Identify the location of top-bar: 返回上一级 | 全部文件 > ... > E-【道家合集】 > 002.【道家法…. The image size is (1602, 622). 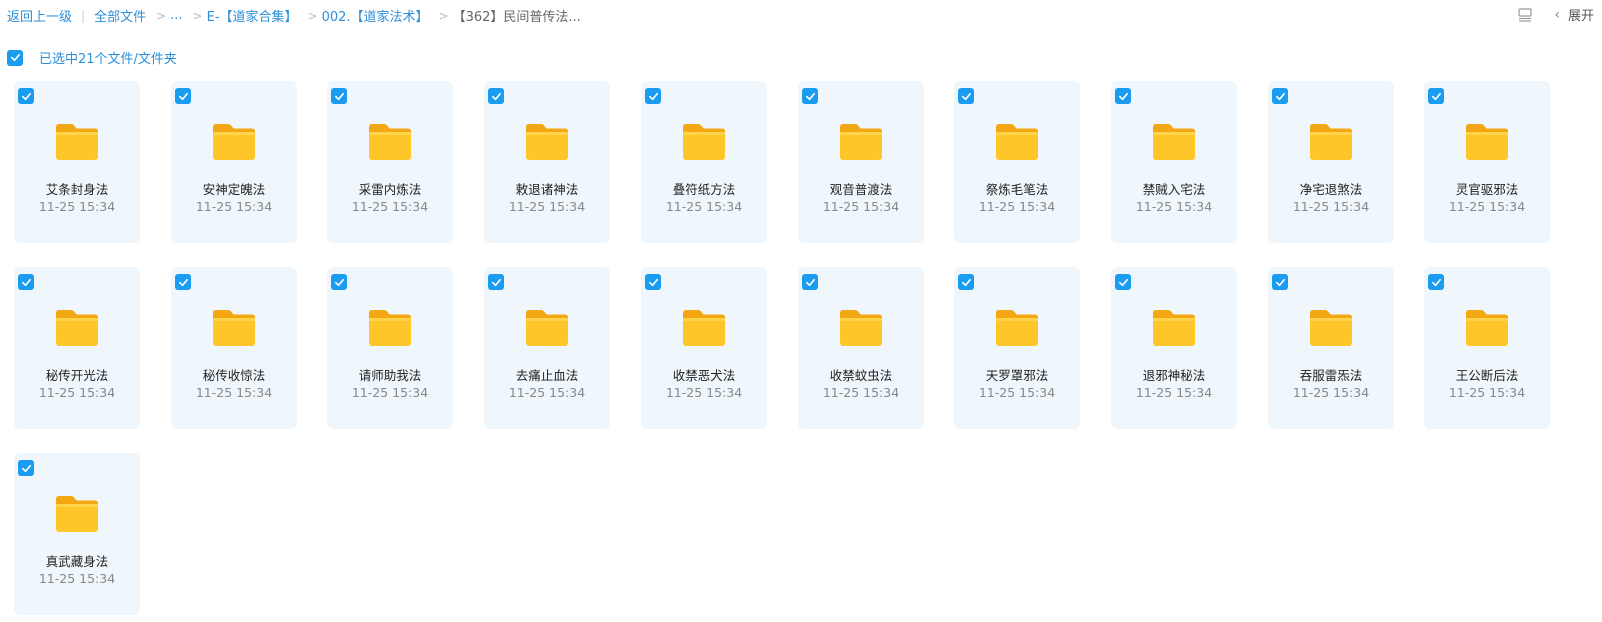
(801, 15).